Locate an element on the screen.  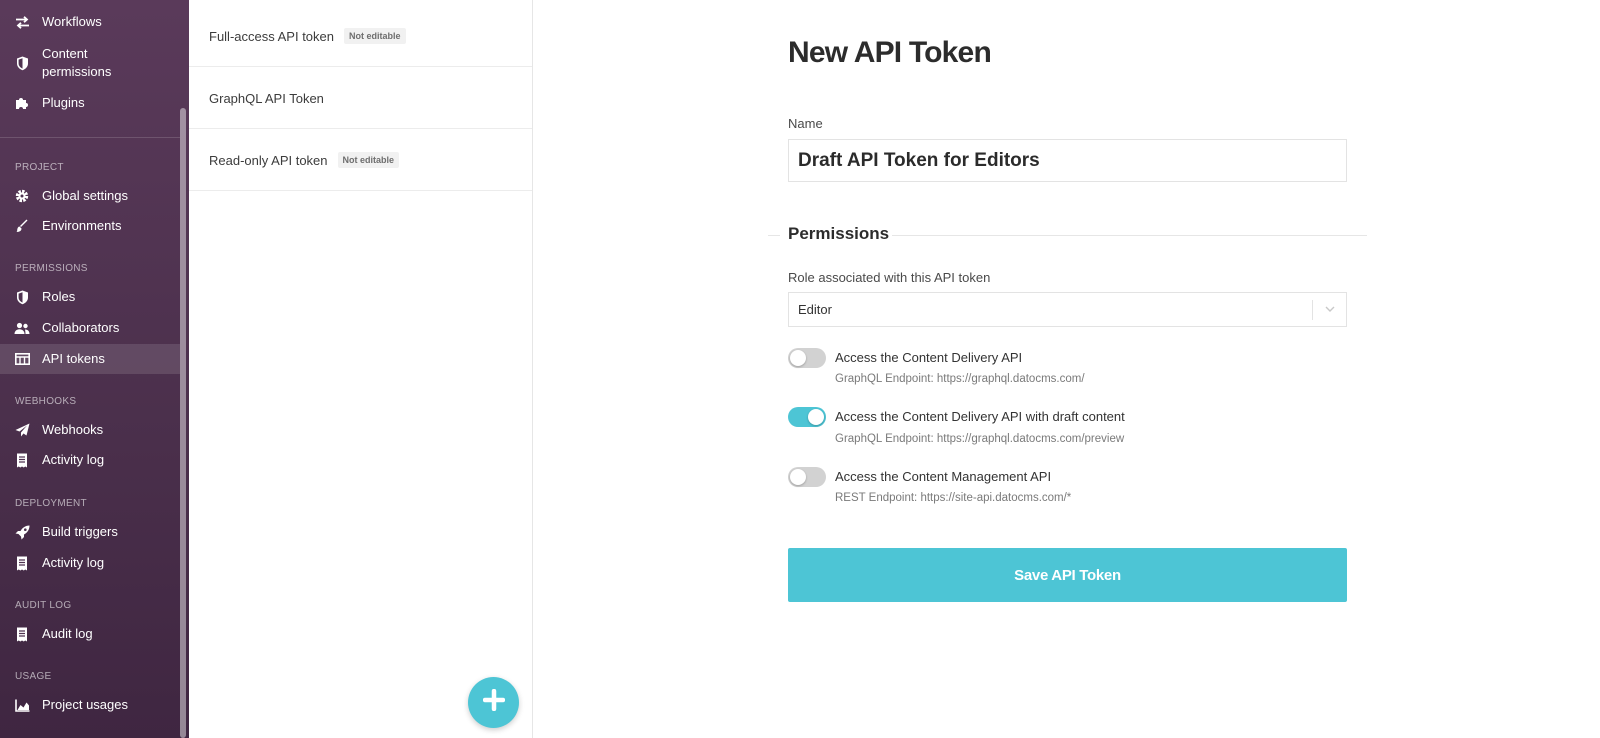
content-delivery-draft-api-toggle is located at coordinates (807, 417).